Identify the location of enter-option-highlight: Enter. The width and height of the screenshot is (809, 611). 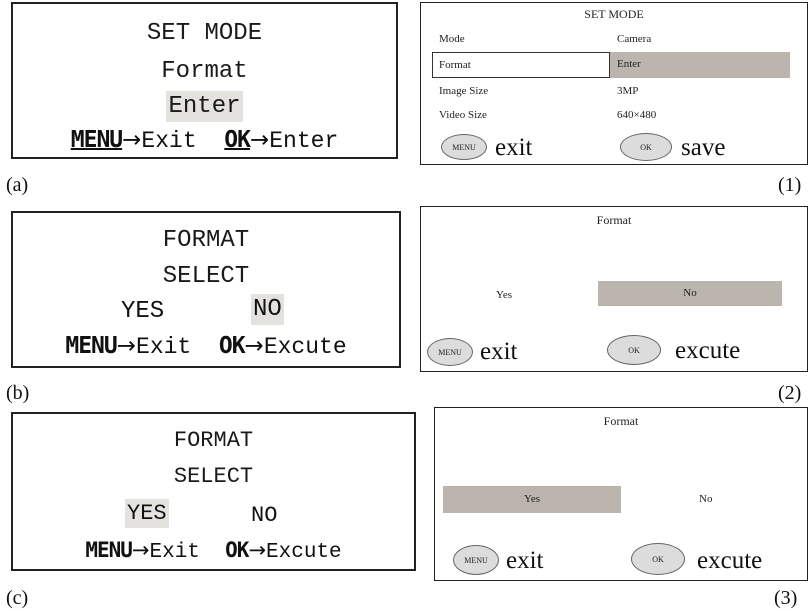
(204, 106).